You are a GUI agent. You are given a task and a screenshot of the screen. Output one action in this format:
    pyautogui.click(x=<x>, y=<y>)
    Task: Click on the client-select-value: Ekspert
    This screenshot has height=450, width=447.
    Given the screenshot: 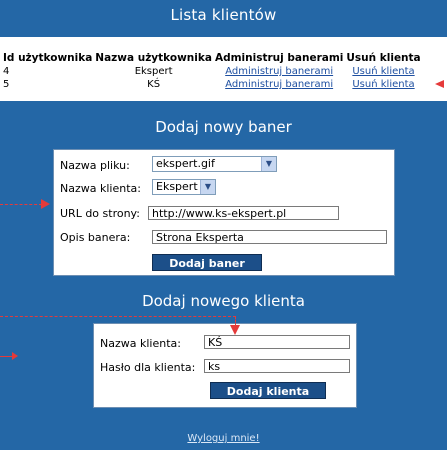 What is the action you would take?
    pyautogui.click(x=177, y=186)
    